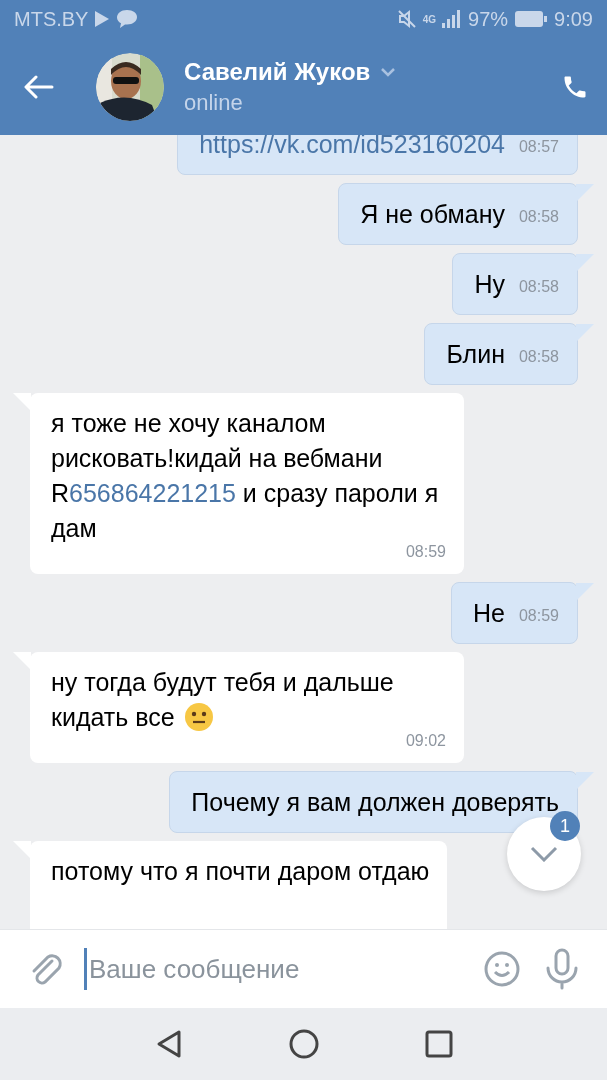 This screenshot has height=1080, width=607. What do you see at coordinates (352, 146) in the screenshot?
I see `message-text: https://vk.com/id523160204` at bounding box center [352, 146].